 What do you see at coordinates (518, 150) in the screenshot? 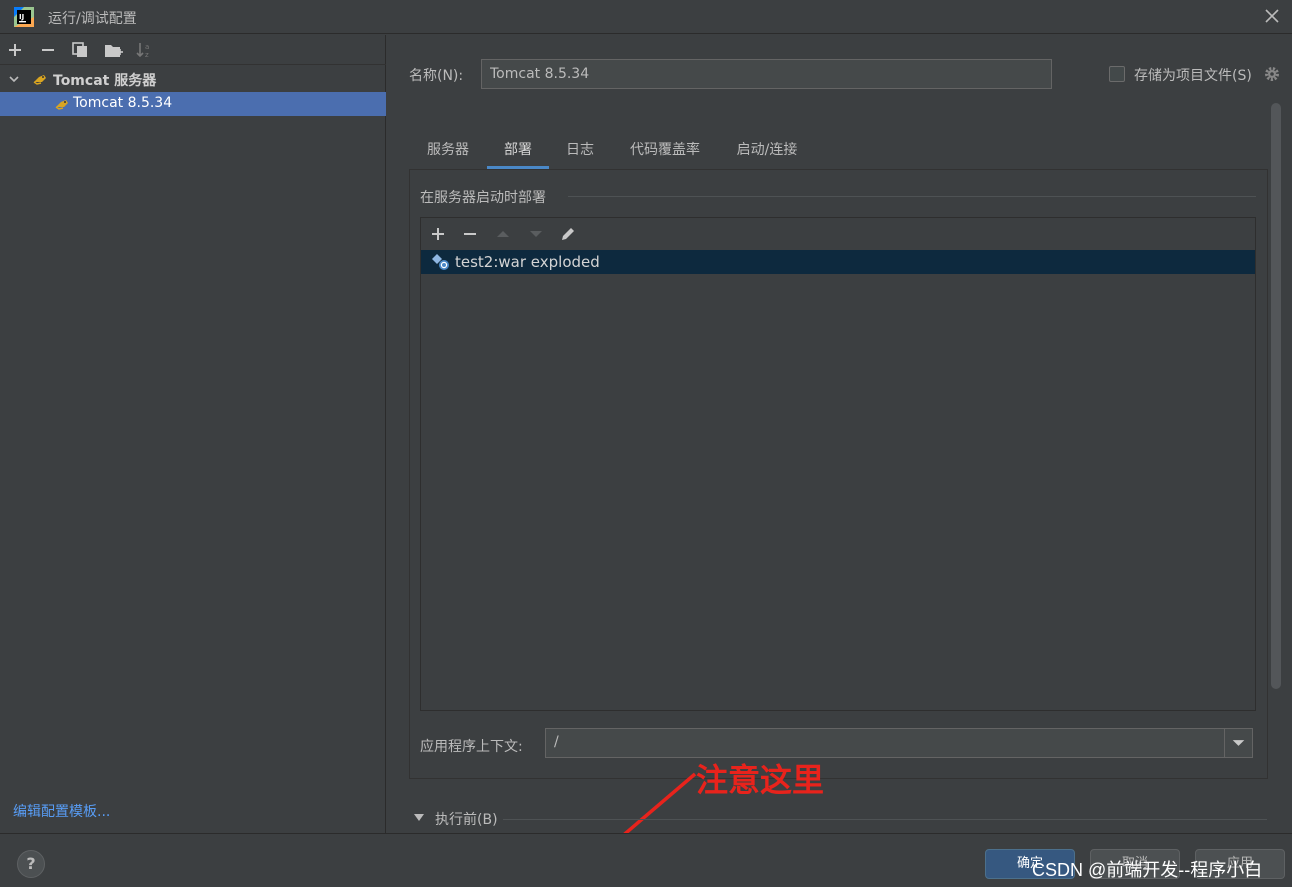
I see `tab-deployment: 部署` at bounding box center [518, 150].